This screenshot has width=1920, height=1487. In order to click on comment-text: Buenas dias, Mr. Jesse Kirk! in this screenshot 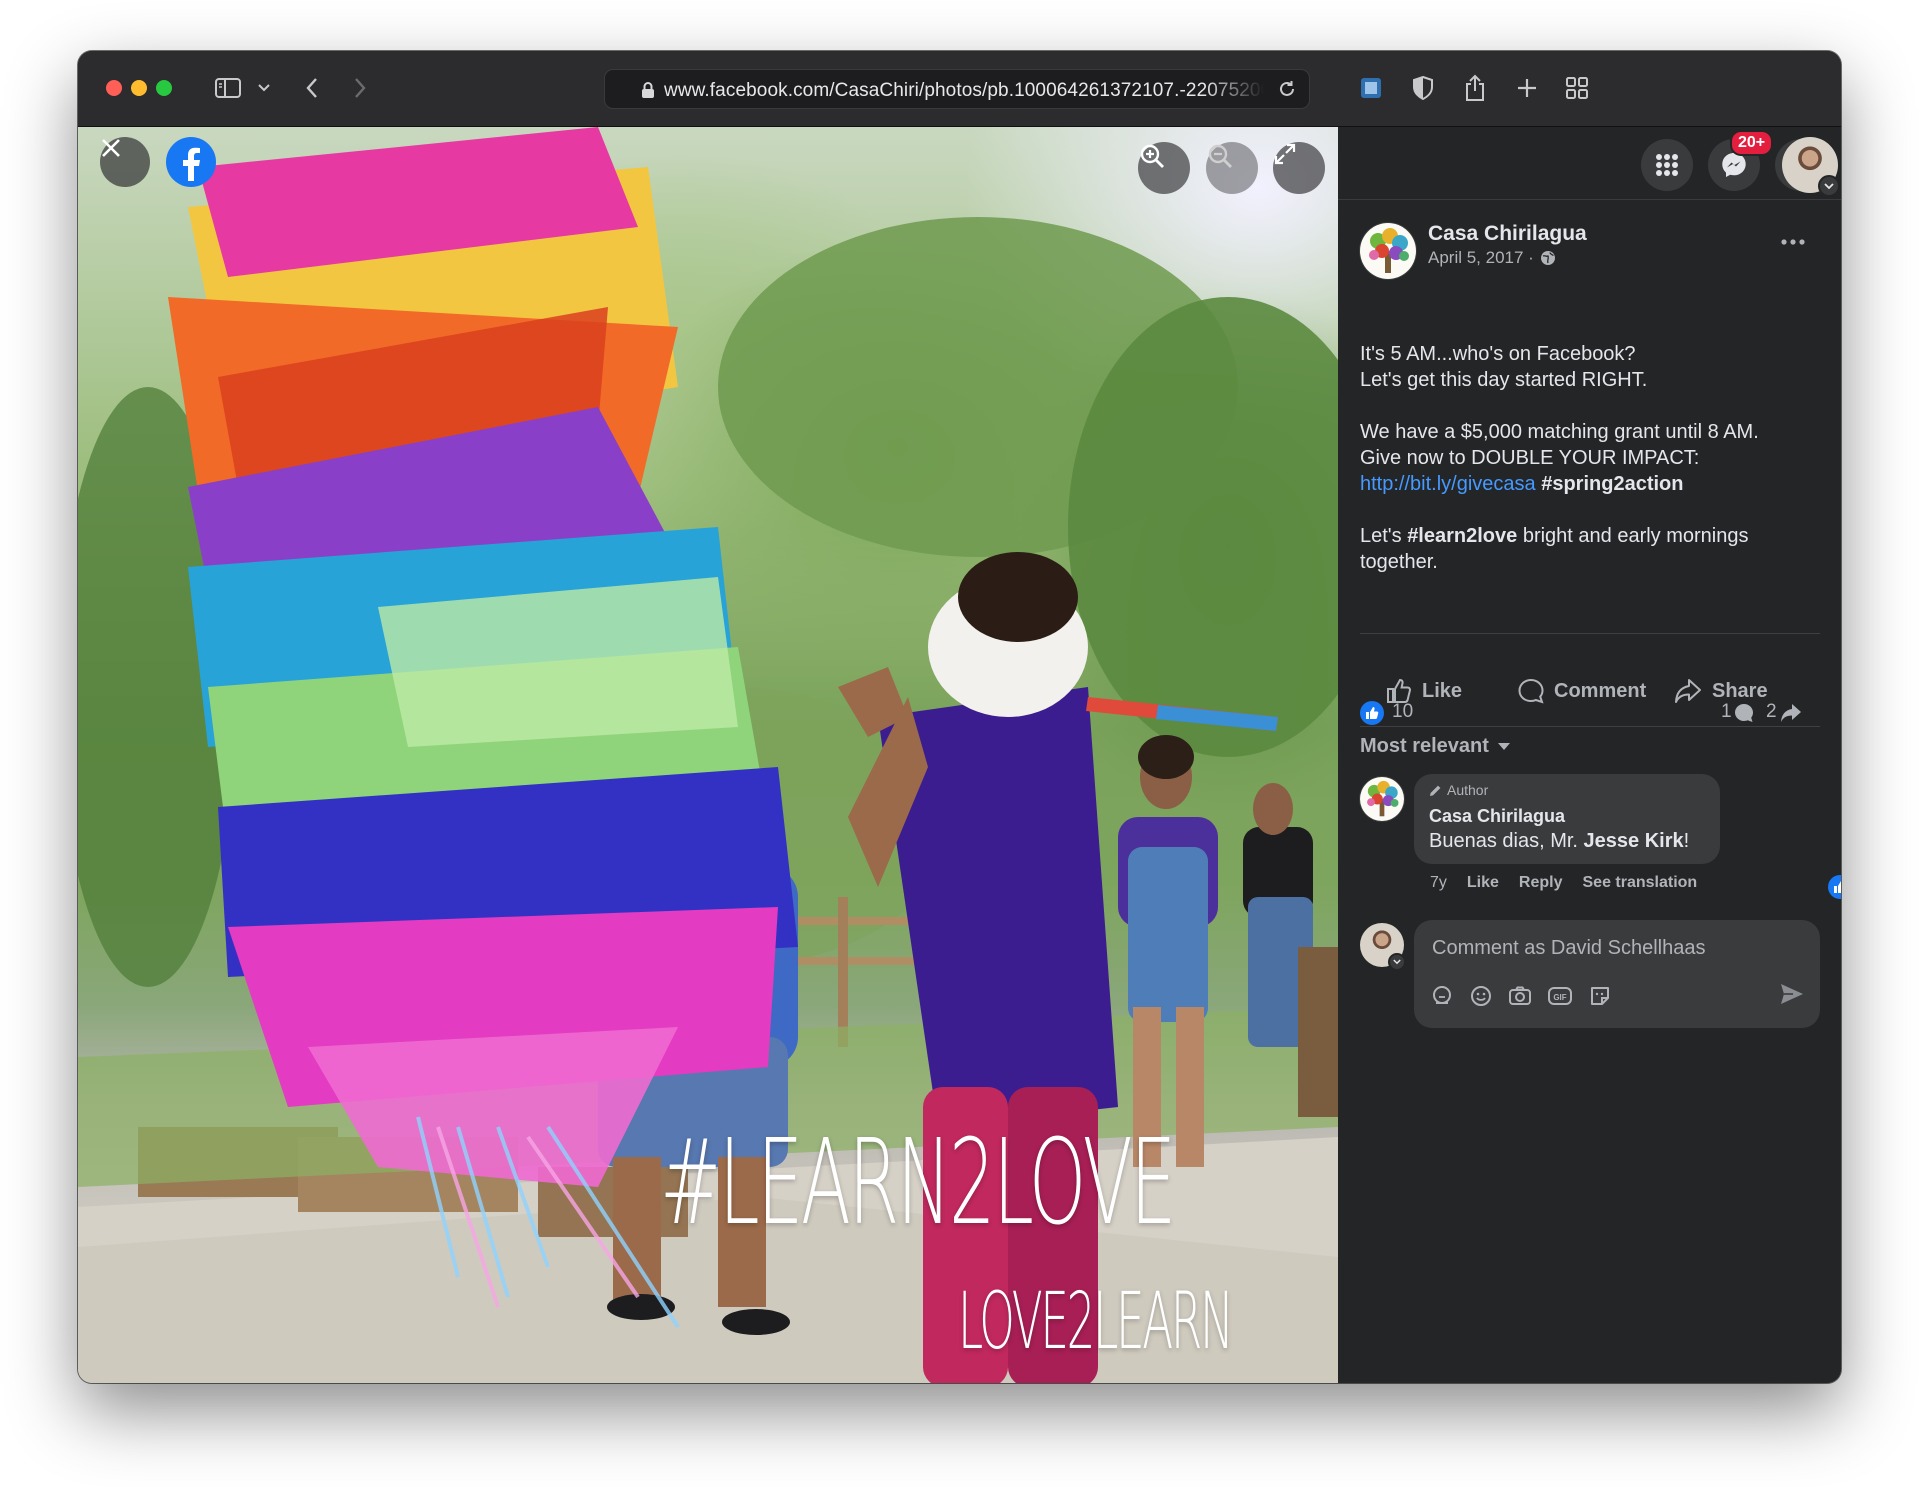, I will do `click(1559, 841)`.